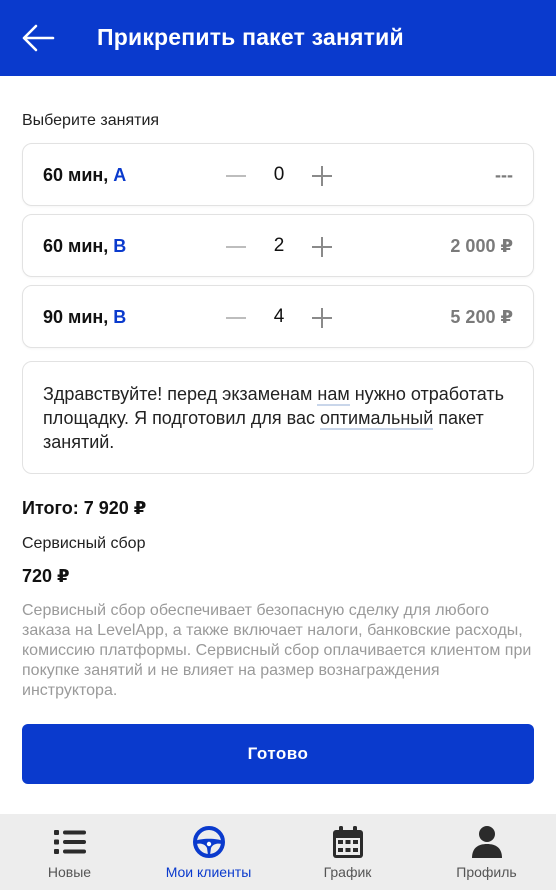 This screenshot has height=890, width=556. What do you see at coordinates (209, 842) in the screenshot?
I see `steering-wheel-icon` at bounding box center [209, 842].